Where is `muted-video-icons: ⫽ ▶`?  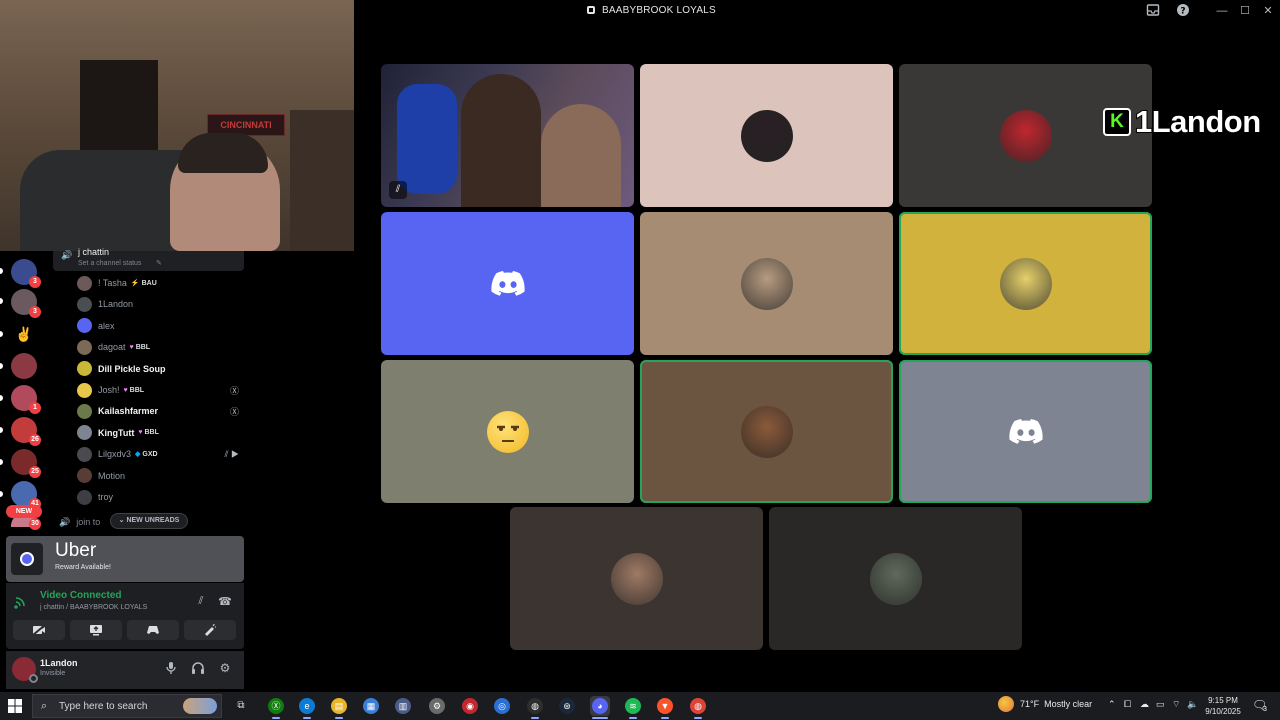
muted-video-icons: ⫽ ▶ is located at coordinates (231, 453).